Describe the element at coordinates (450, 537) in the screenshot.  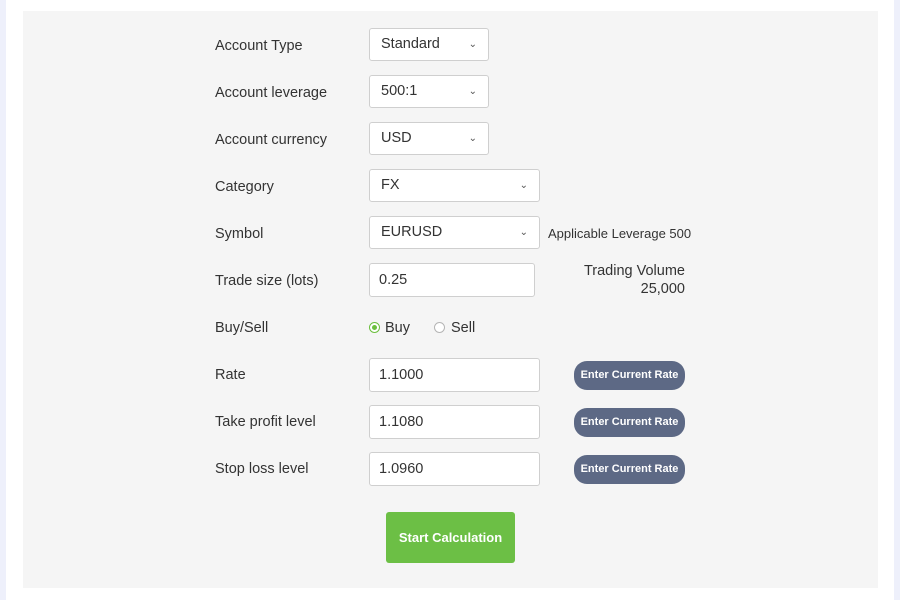
I see `start-calculation-button: Start Calculation` at that location.